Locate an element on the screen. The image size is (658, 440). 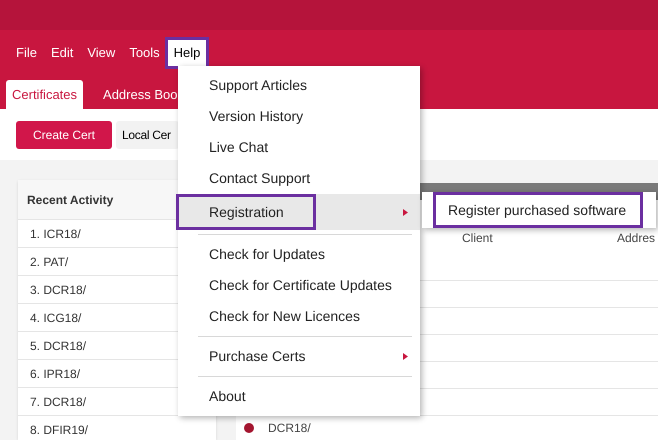
menu-entry: Live Chat is located at coordinates (299, 147).